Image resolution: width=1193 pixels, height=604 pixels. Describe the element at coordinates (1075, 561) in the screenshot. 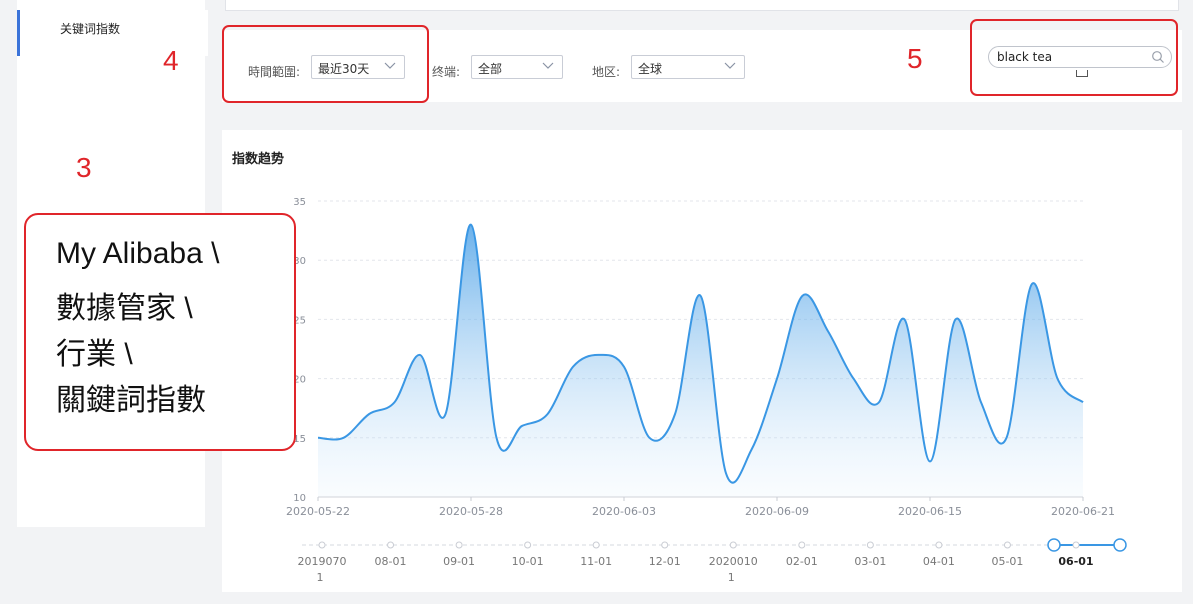

I see `timeline-label: 06-01` at that location.